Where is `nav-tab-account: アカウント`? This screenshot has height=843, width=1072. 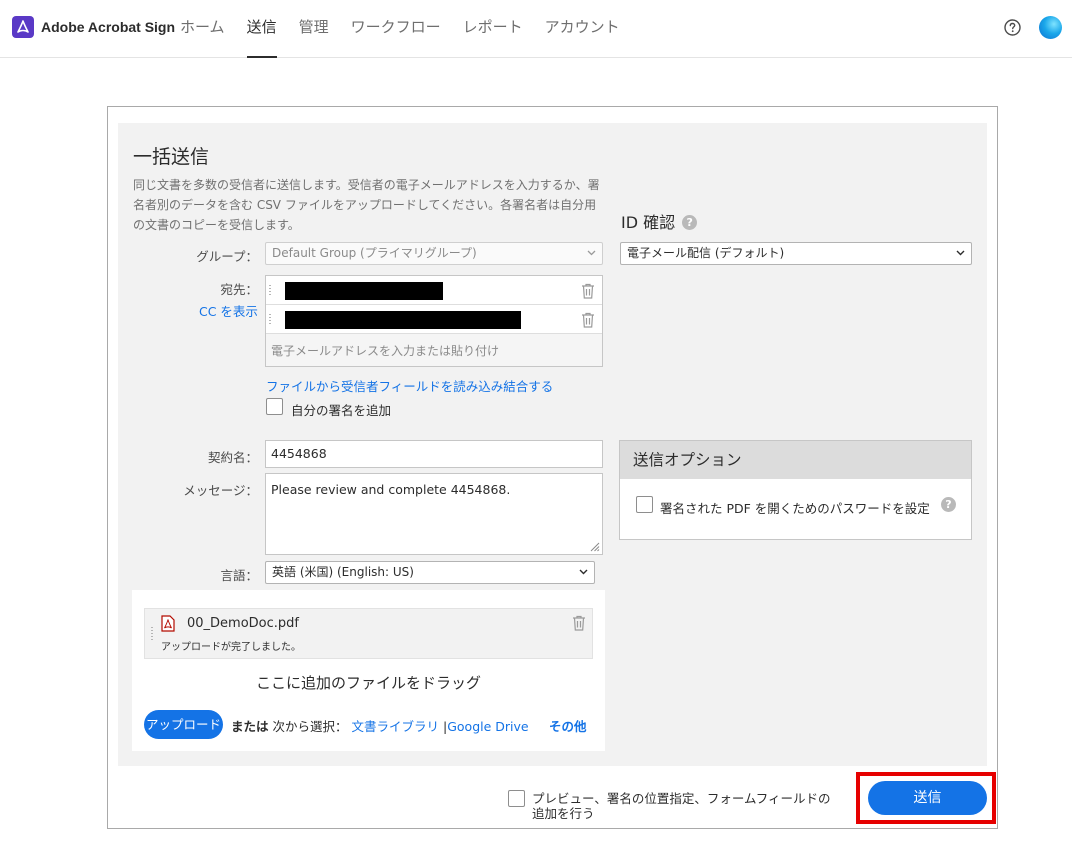 nav-tab-account: アカウント is located at coordinates (582, 29).